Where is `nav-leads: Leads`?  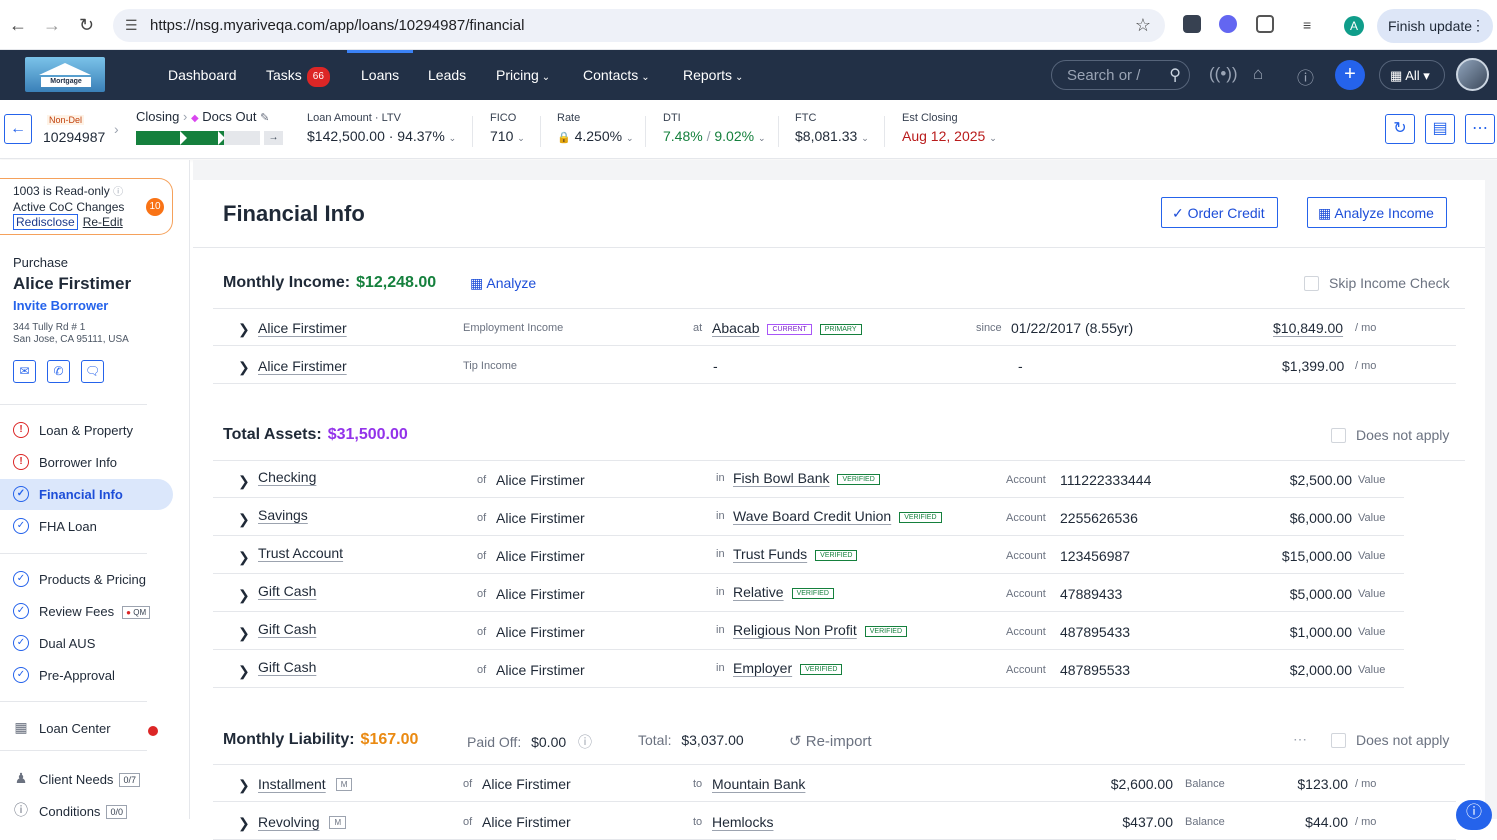
nav-leads: Leads is located at coordinates (447, 75).